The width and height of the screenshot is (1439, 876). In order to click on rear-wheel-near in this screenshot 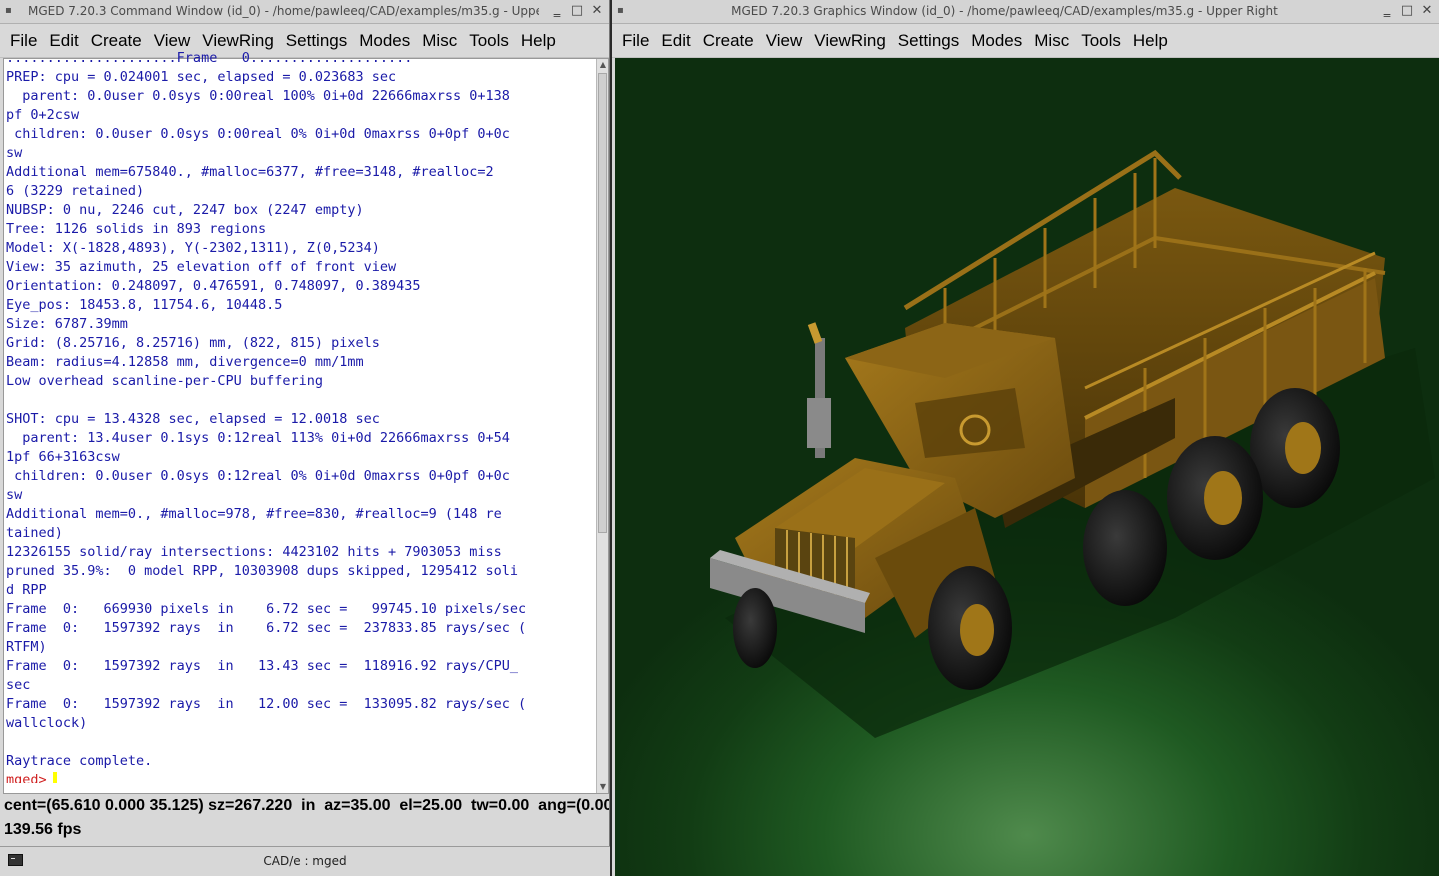, I will do `click(1125, 548)`.